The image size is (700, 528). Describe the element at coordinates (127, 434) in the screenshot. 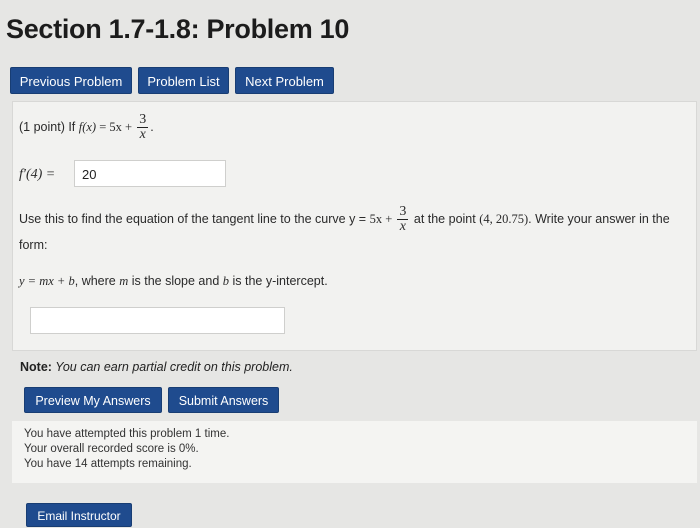

I see `attempts-made: You have attempted this problem 1 time.` at that location.